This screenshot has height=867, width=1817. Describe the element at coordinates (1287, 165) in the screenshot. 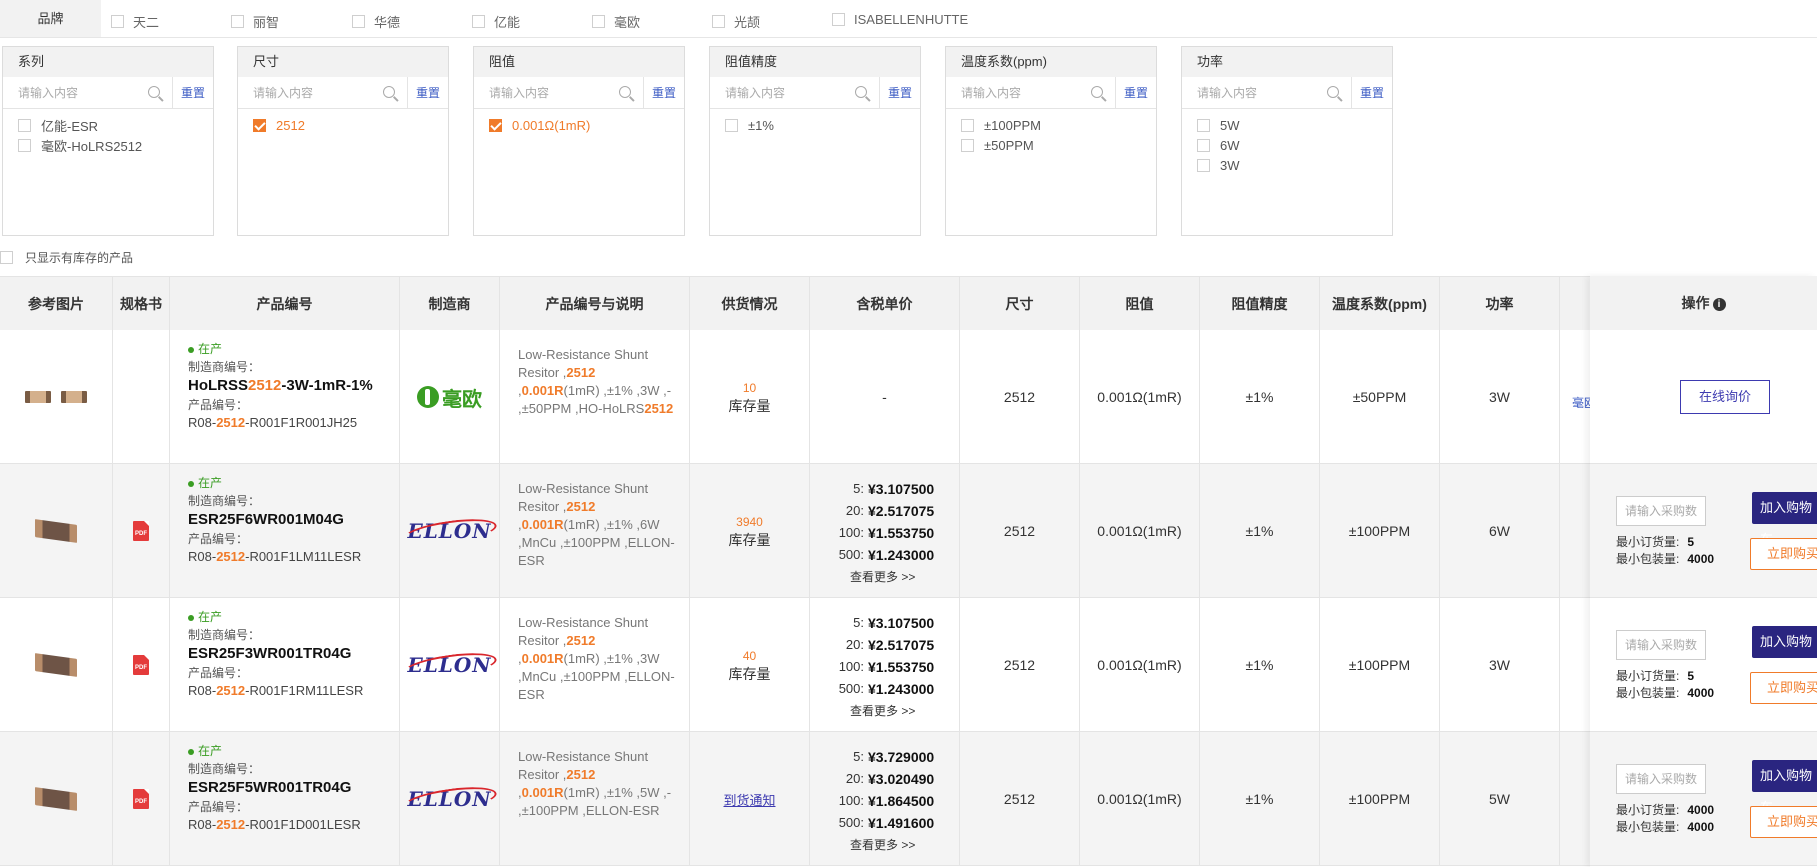

I see `filter-option: 3W` at that location.